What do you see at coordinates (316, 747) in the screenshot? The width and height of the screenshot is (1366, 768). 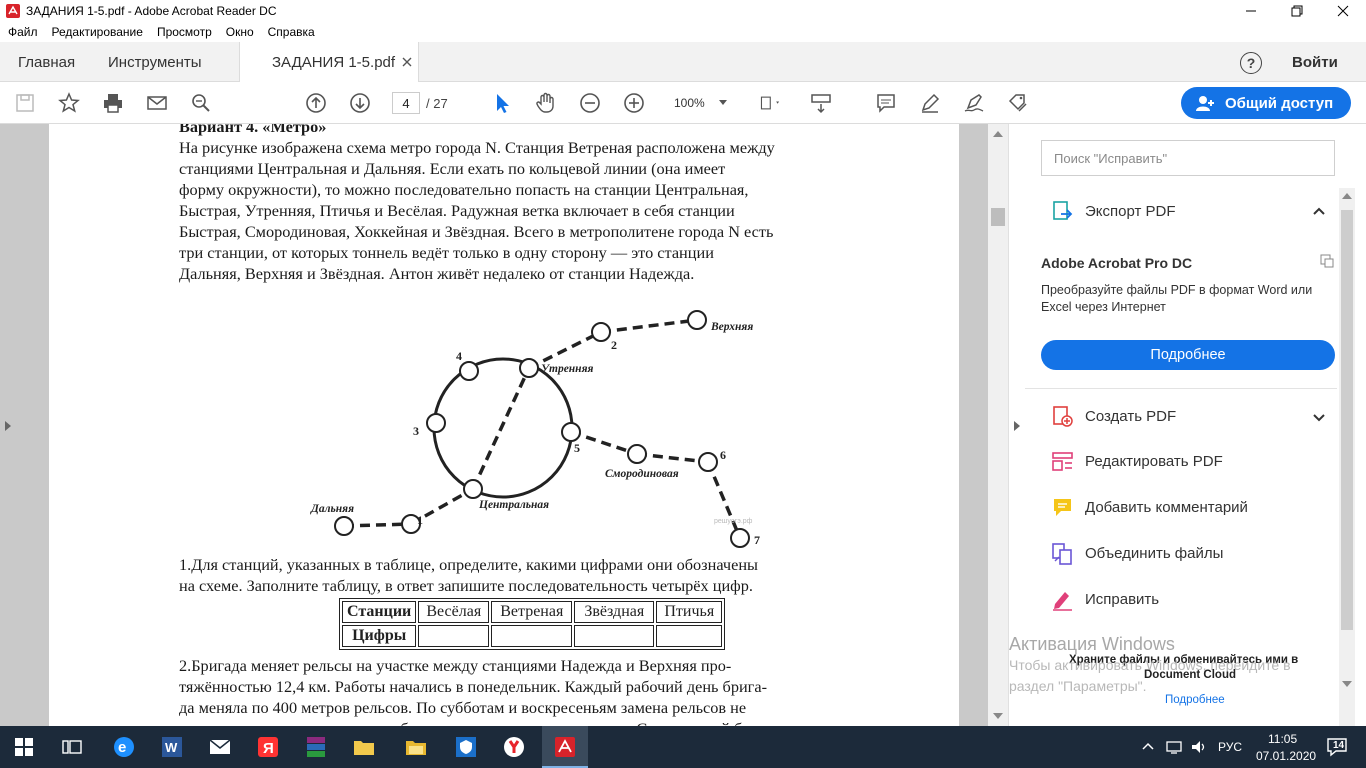 I see `taskbar-winrar` at bounding box center [316, 747].